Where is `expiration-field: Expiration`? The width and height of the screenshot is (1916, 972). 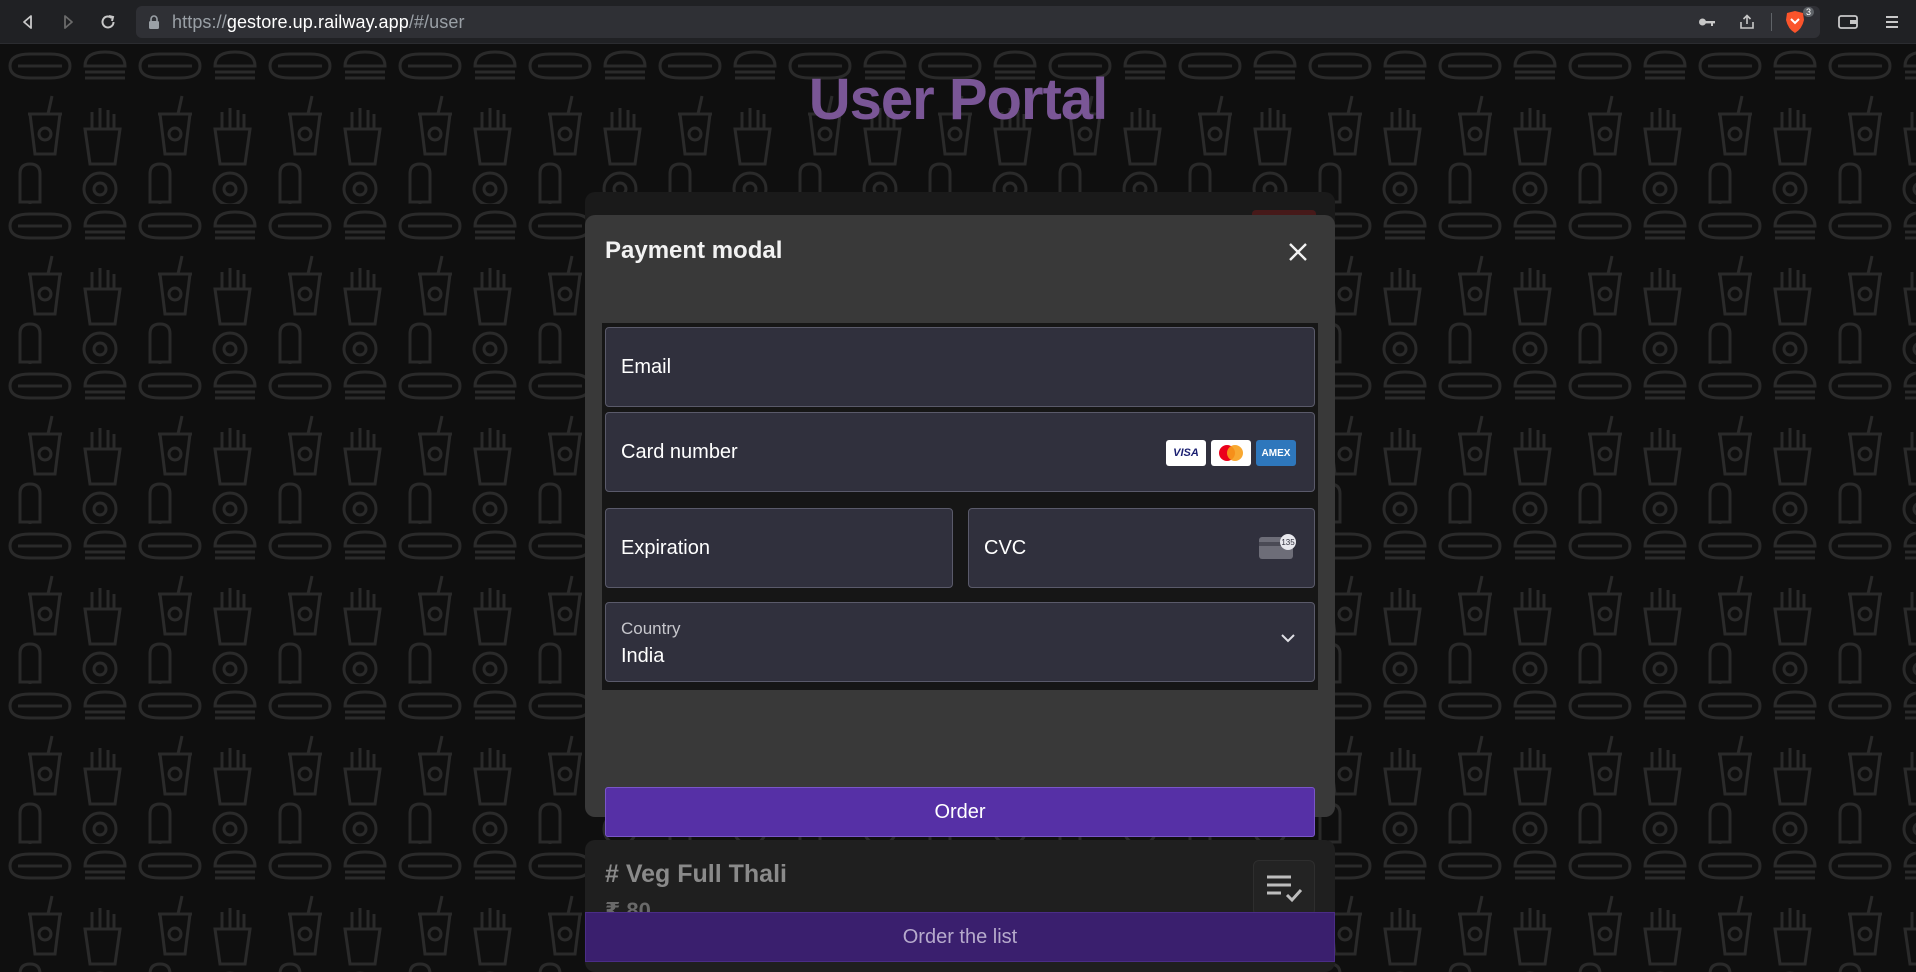
expiration-field: Expiration is located at coordinates (779, 548).